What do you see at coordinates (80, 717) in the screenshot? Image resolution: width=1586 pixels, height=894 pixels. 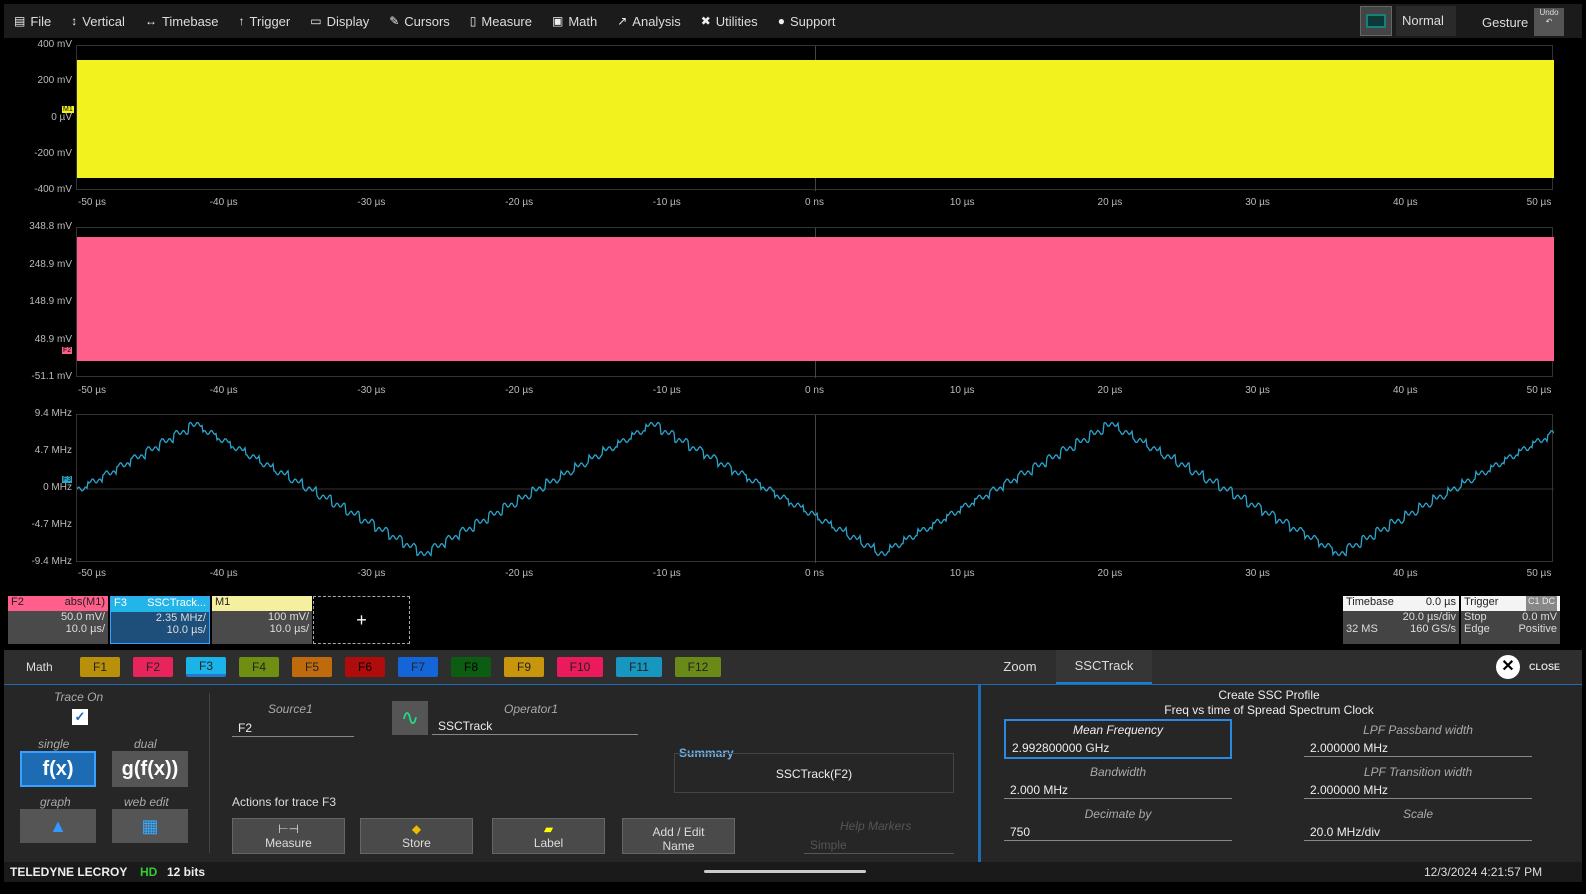 I see `trace-on-checkbox: ✓` at bounding box center [80, 717].